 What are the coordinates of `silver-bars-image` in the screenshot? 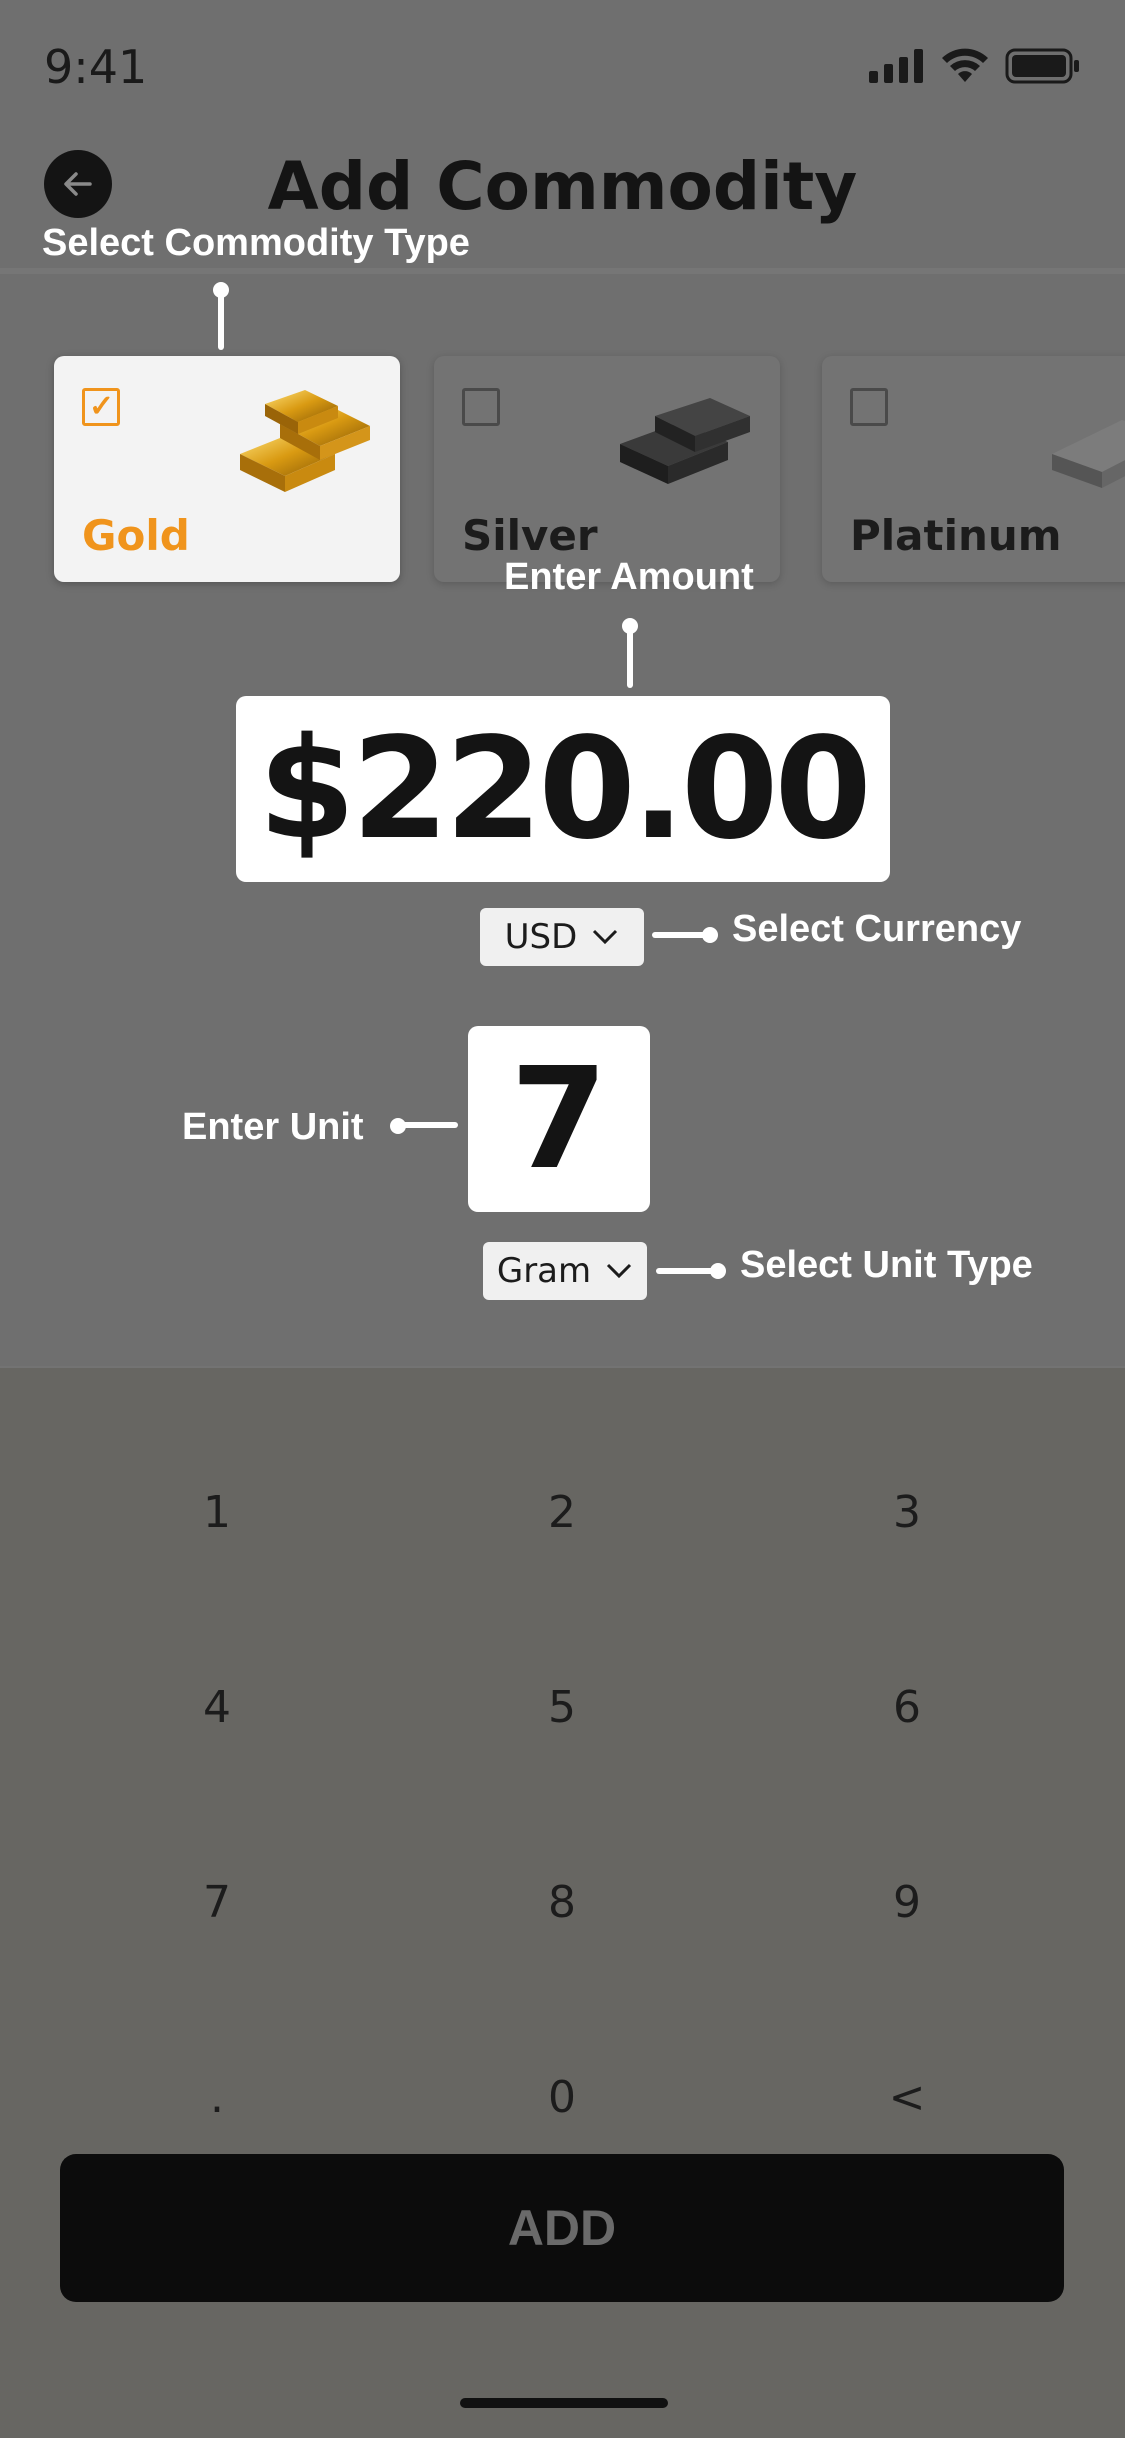 It's located at (685, 441).